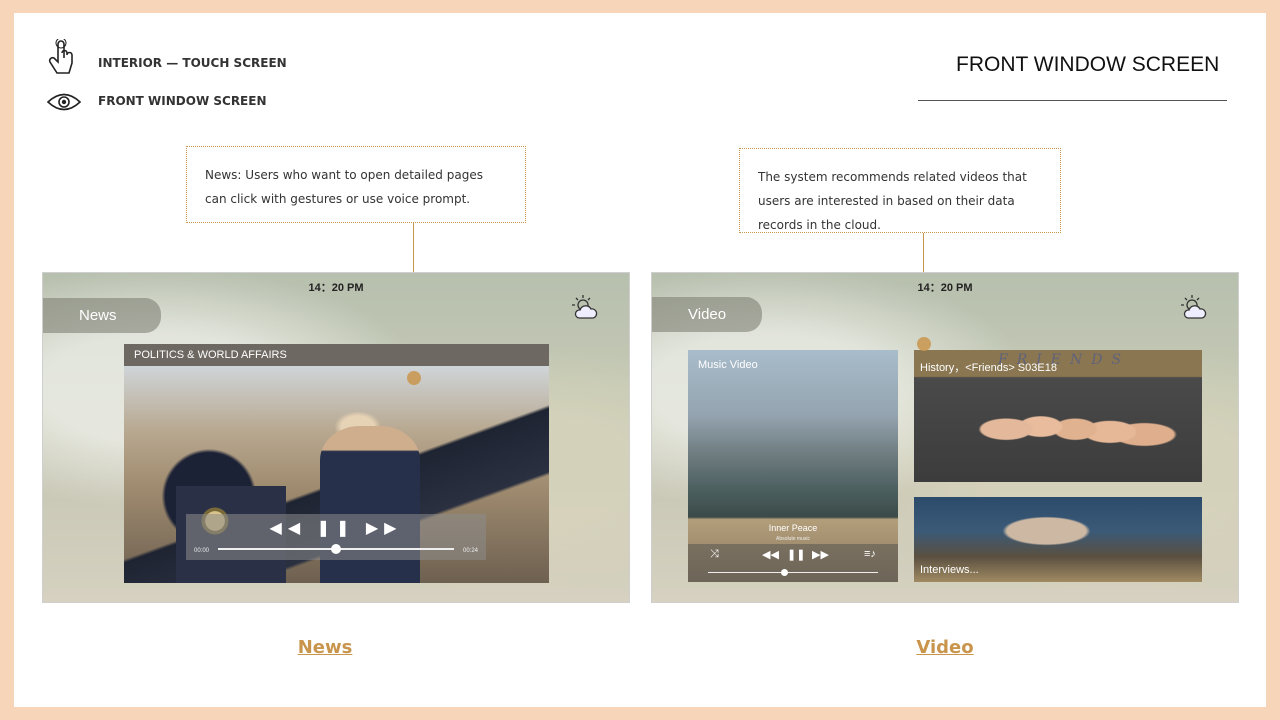 This screenshot has width=1280, height=720. I want to click on news-caption-link: News, so click(325, 647).